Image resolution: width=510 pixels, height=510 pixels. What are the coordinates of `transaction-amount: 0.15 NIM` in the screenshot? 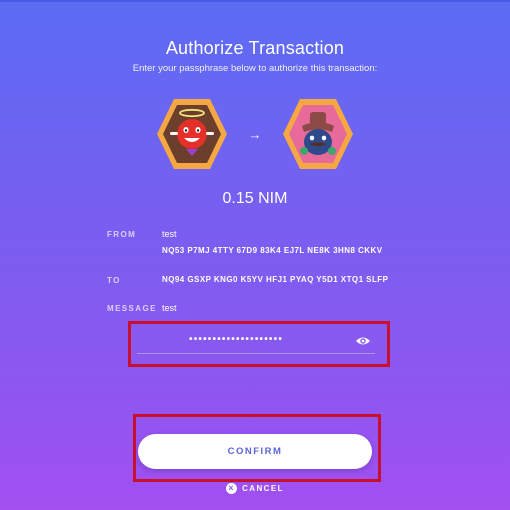 It's located at (255, 198).